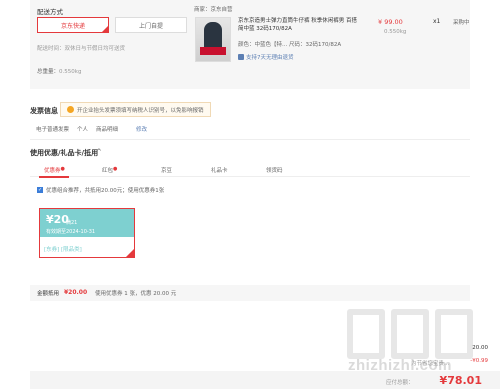 This screenshot has height=389, width=500. I want to click on invoice-content: 商品明细, so click(107, 130).